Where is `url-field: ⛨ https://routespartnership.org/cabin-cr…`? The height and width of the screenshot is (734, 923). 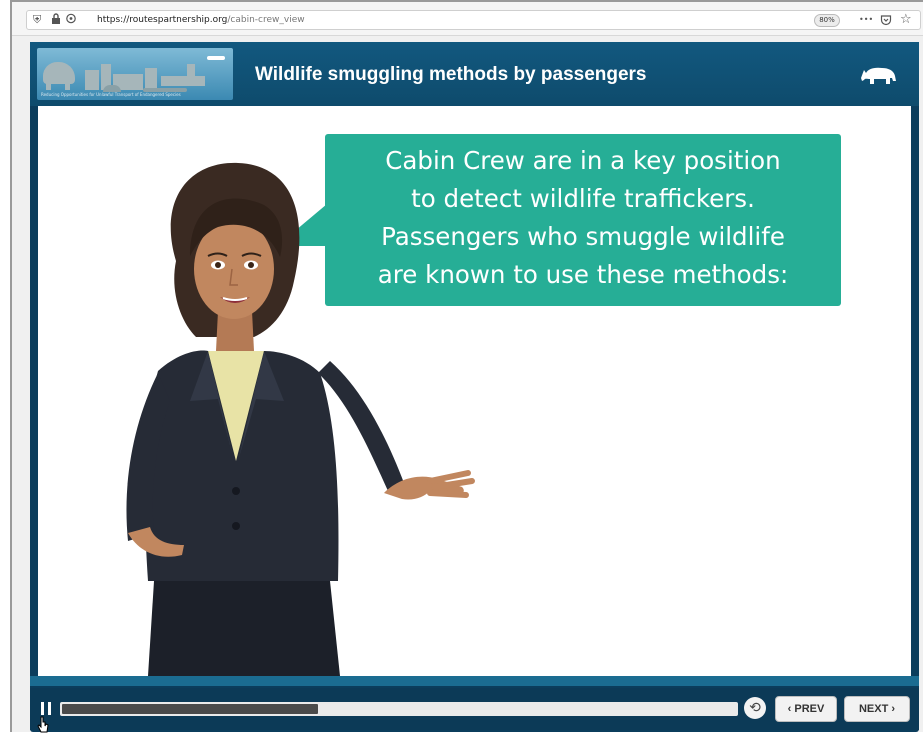 url-field: ⛨ https://routespartnership.org/cabin-cr… is located at coordinates (473, 20).